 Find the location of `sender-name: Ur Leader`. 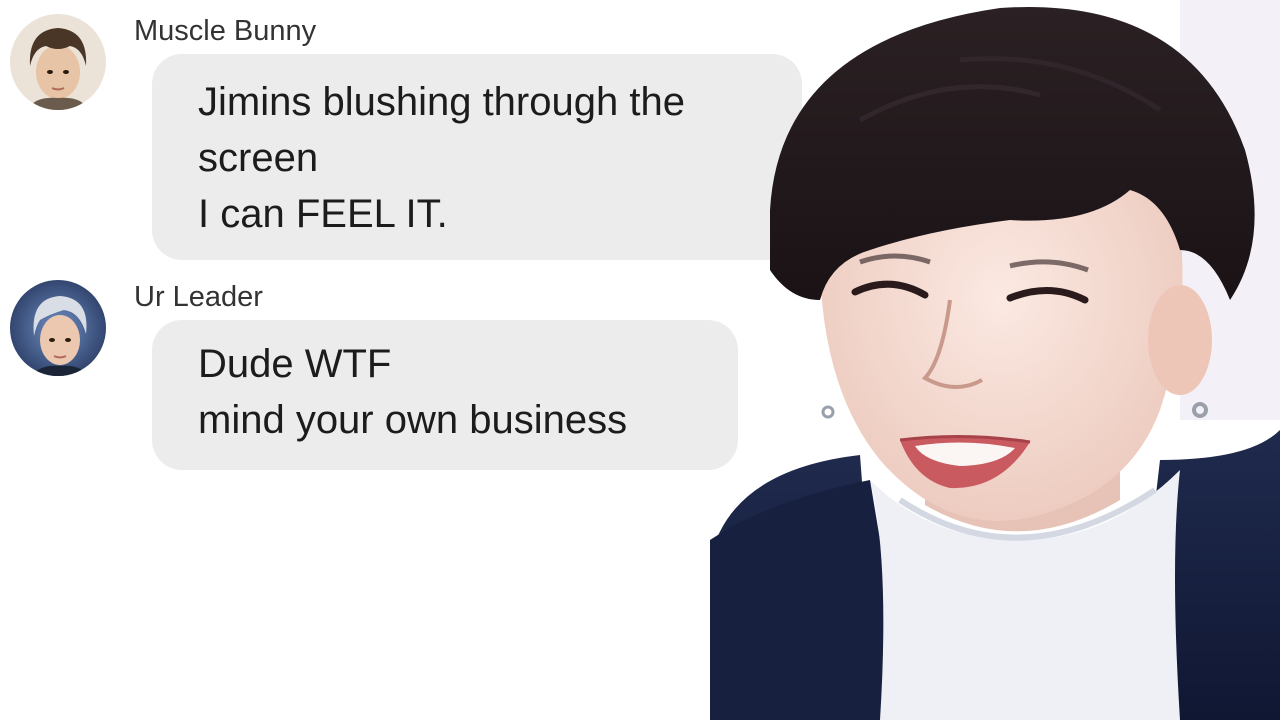

sender-name: Ur Leader is located at coordinates (198, 297).